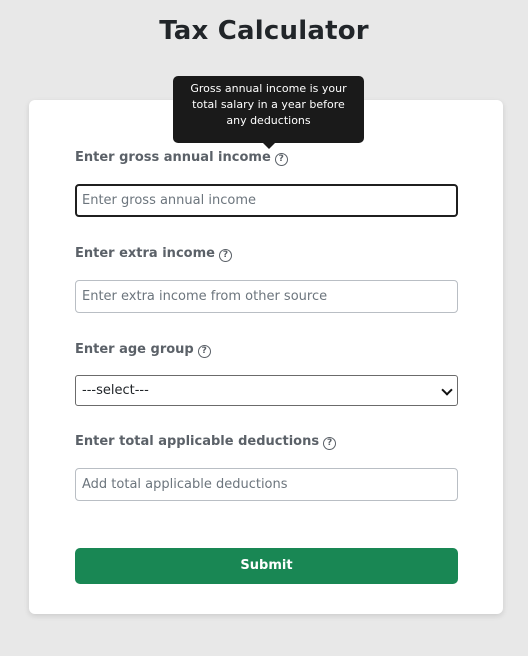 The image size is (528, 656). I want to click on age-group-select: ---select---, so click(266, 390).